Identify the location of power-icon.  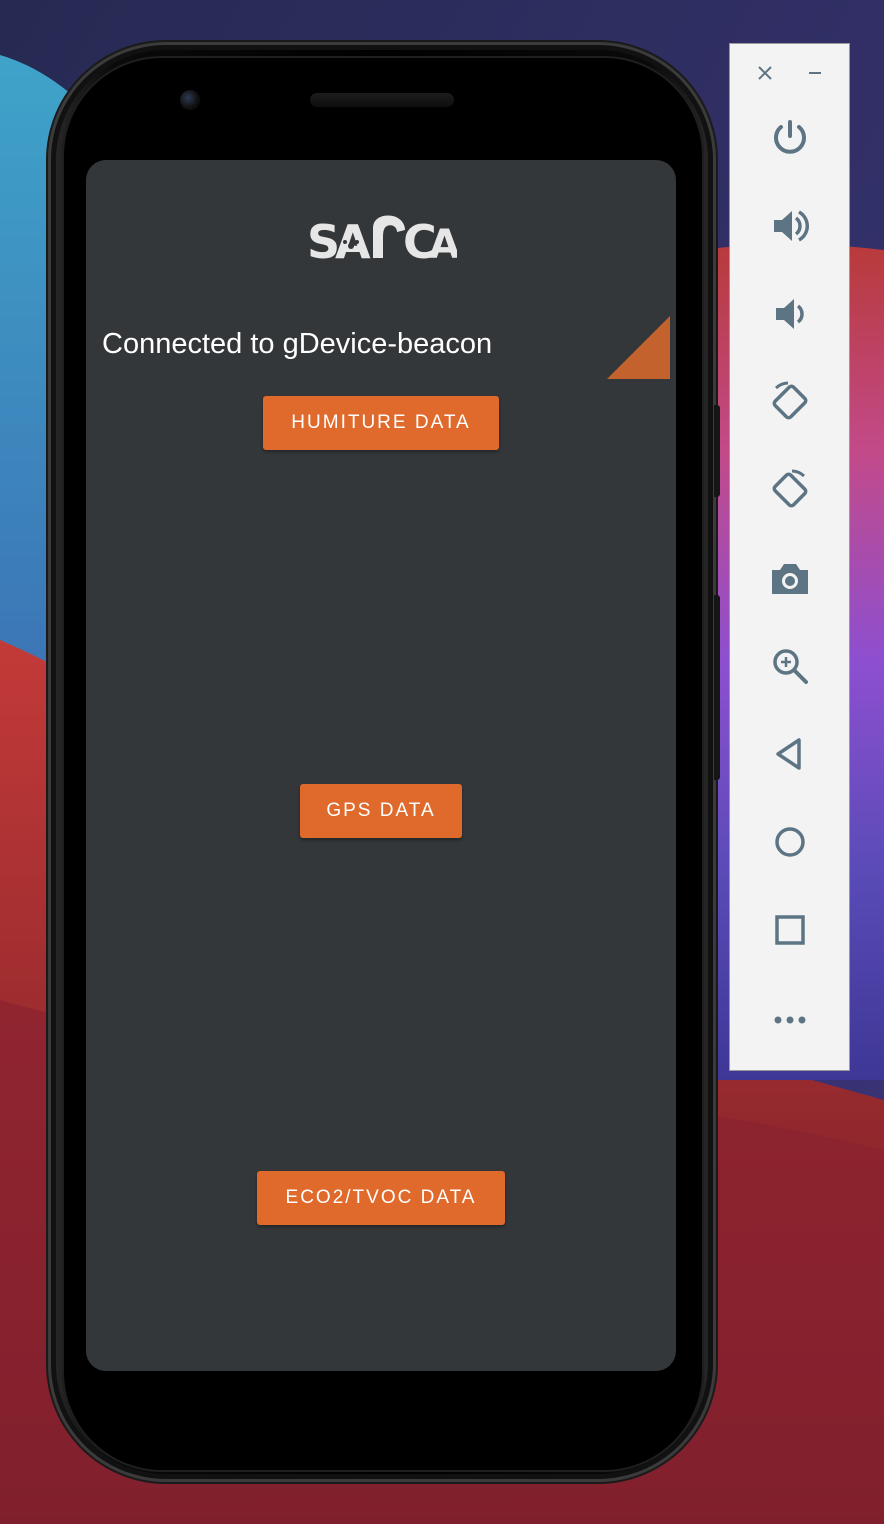
(790, 138).